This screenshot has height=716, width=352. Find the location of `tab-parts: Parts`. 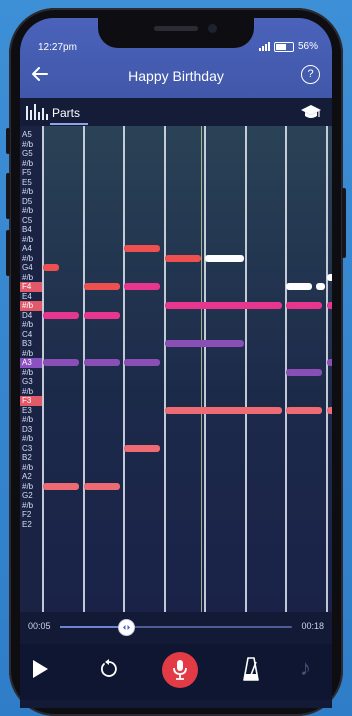

tab-parts: Parts is located at coordinates (66, 113).